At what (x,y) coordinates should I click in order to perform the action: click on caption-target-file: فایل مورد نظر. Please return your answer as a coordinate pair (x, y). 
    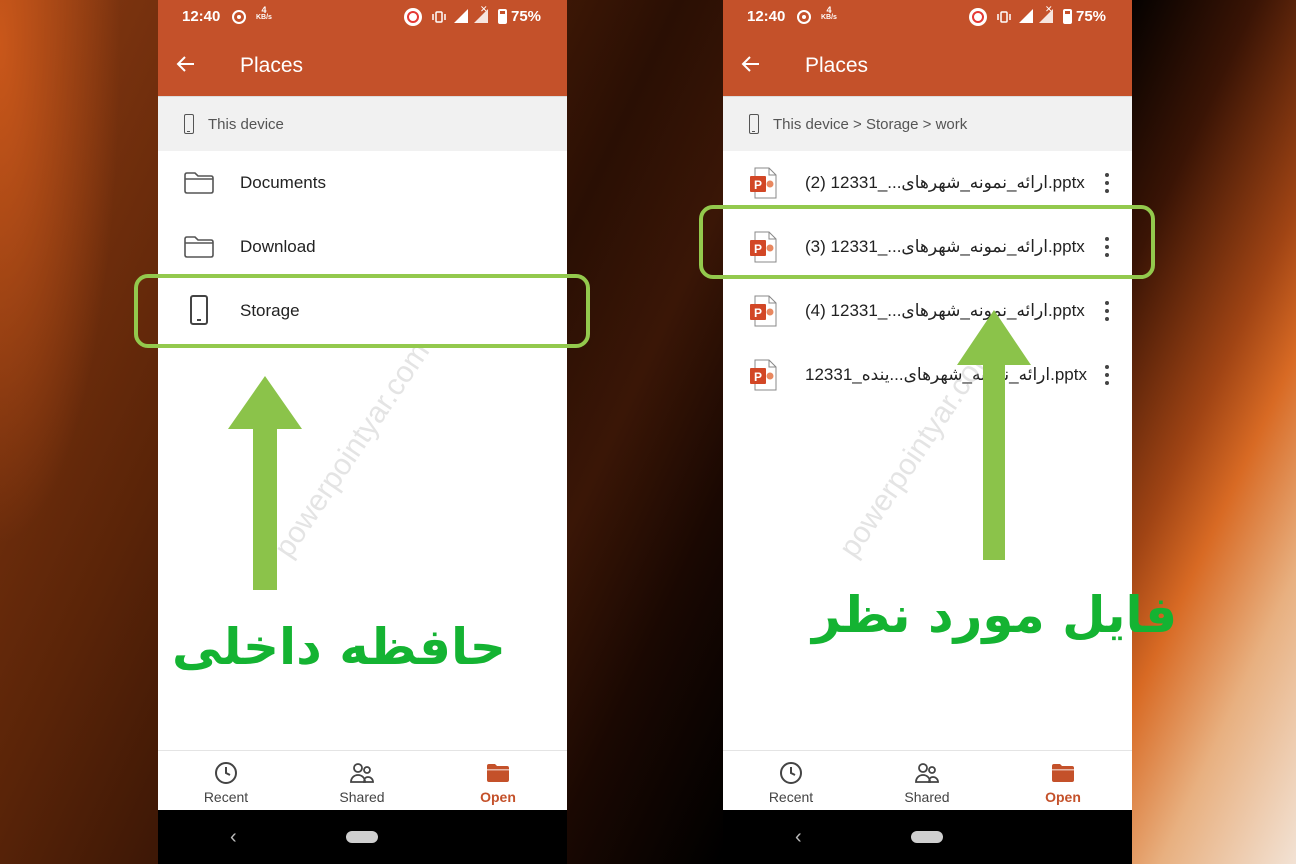
    Looking at the image, I should click on (995, 615).